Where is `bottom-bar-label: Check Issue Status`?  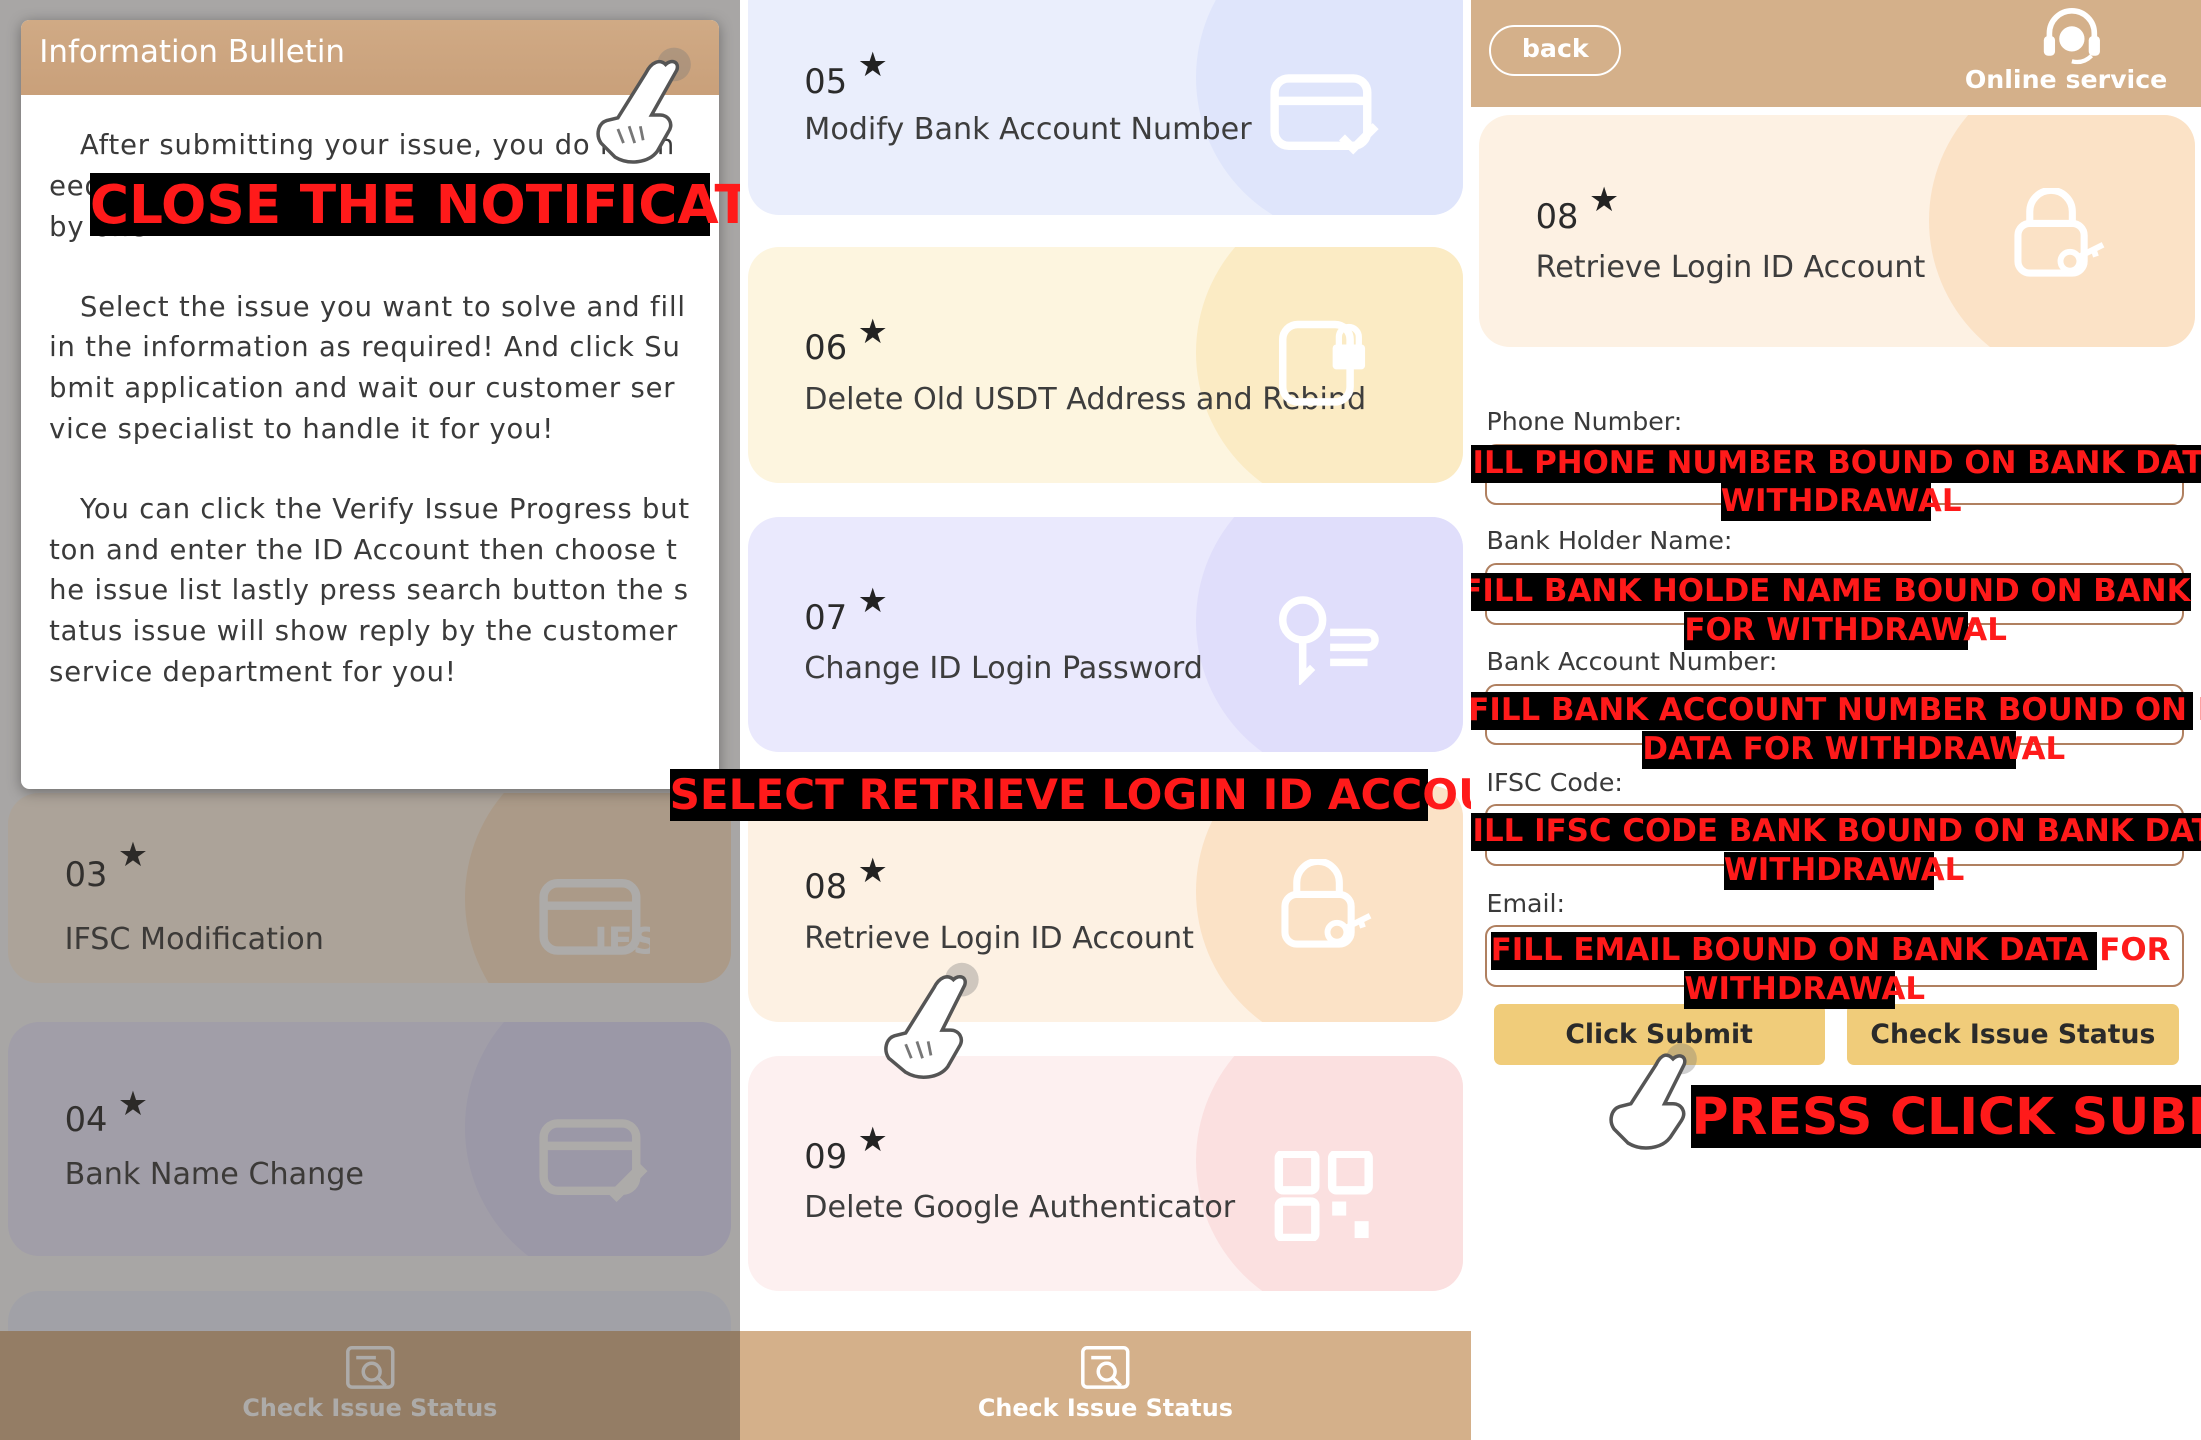 bottom-bar-label: Check Issue Status is located at coordinates (1105, 1407).